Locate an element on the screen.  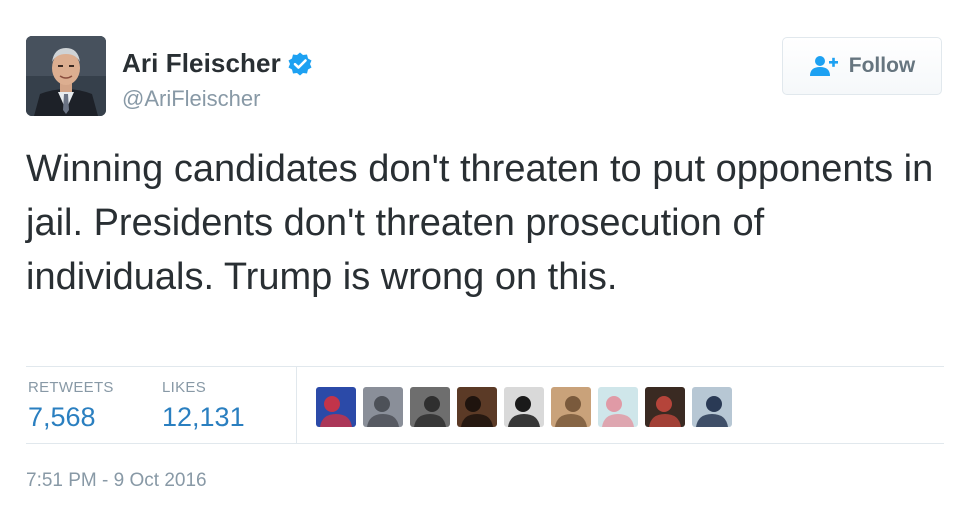
retweets-label: RETWEETS is located at coordinates (71, 387).